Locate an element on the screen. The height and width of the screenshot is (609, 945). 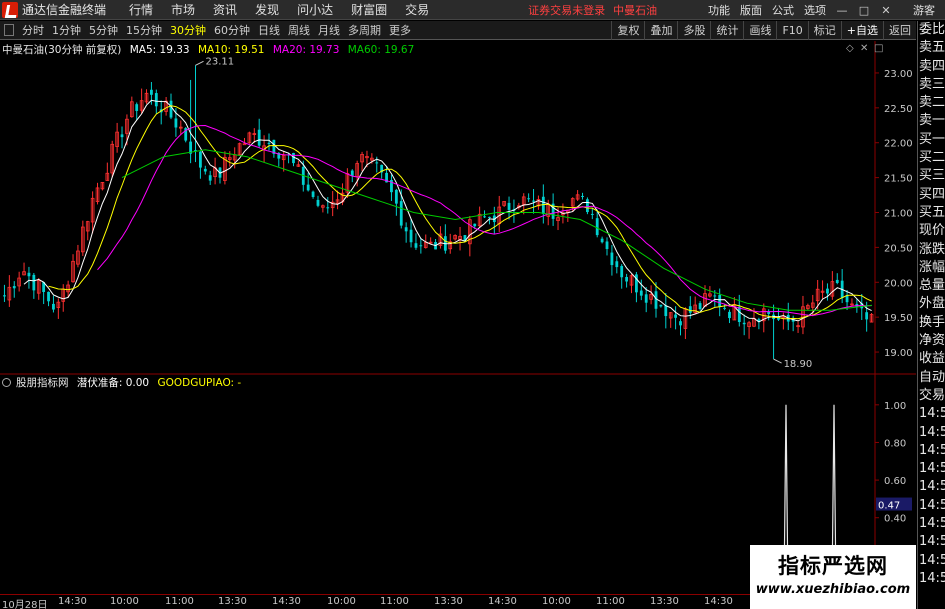
menu-function: 功能 is located at coordinates (719, 10).